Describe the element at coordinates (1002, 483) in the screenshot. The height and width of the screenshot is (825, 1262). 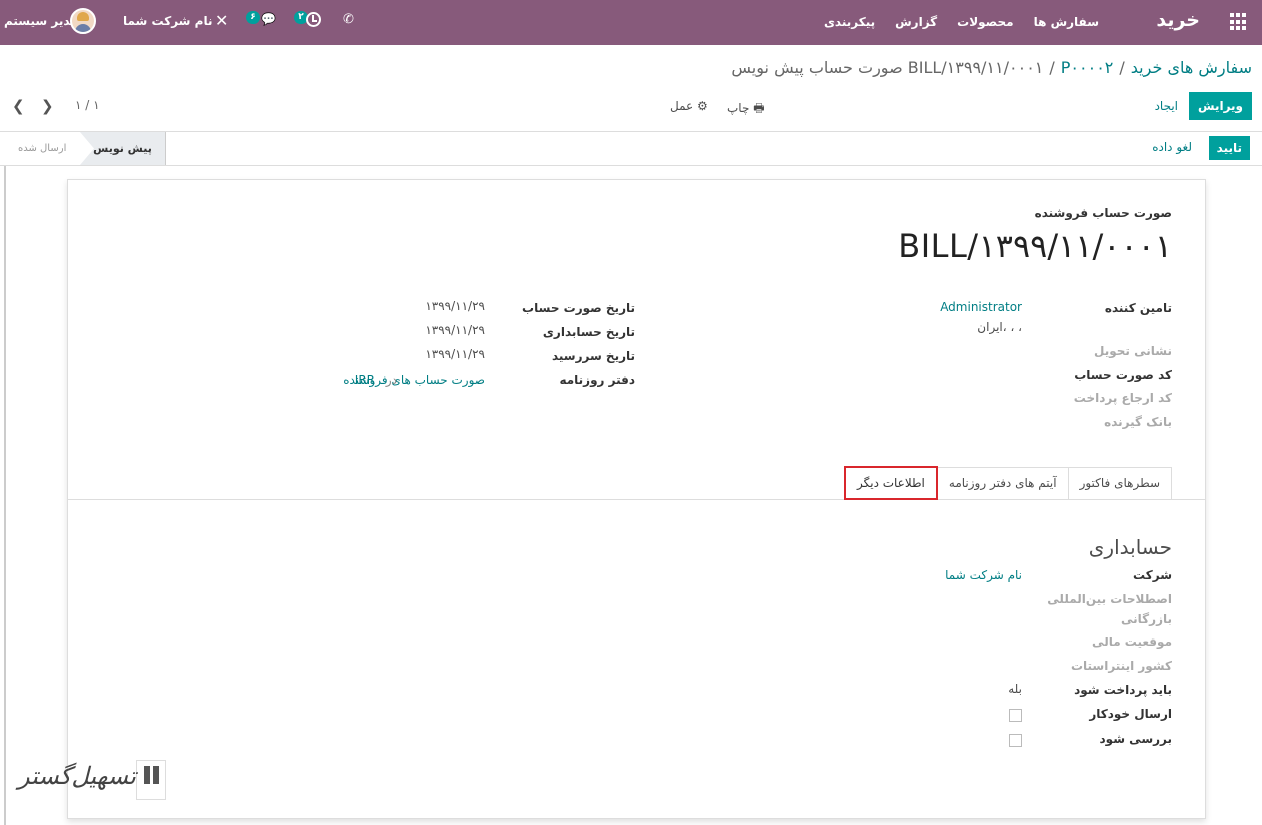
I see `tab-journal-items: آیتم های دفتر روزنامه` at that location.